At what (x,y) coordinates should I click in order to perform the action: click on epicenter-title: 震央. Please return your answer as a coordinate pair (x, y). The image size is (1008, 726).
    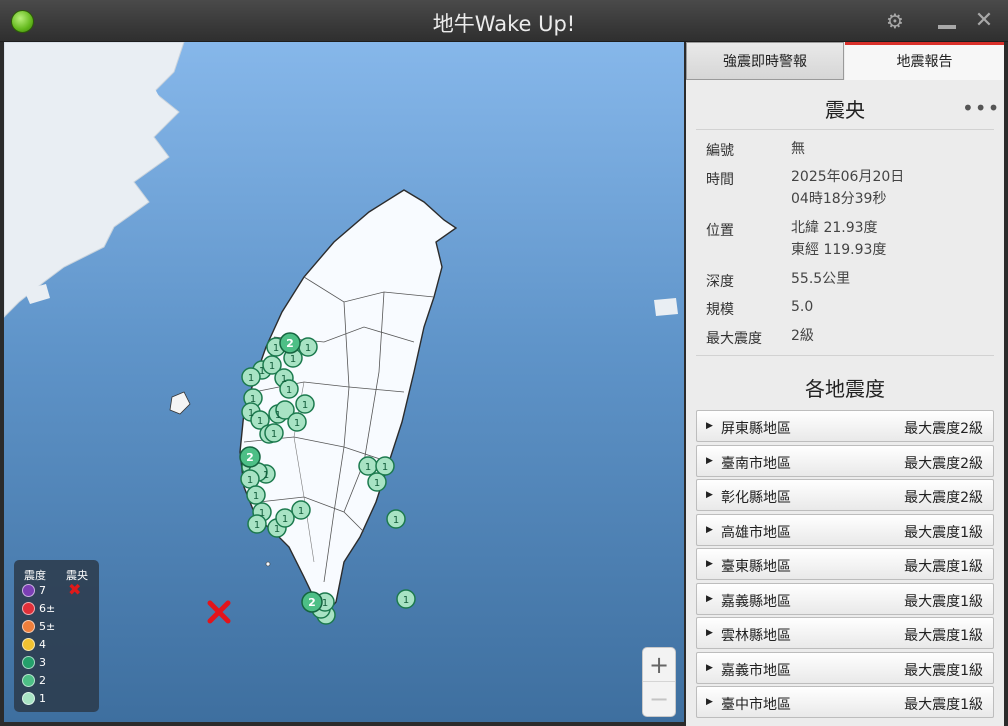
    Looking at the image, I should click on (845, 110).